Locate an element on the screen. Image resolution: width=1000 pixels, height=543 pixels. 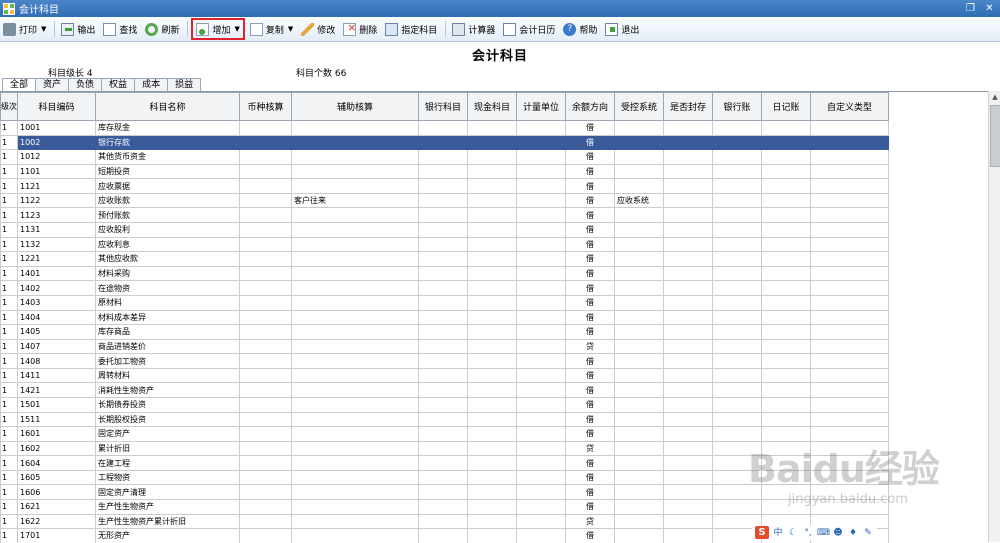
name-cell: 委托加工物资 is located at coordinates (168, 361).